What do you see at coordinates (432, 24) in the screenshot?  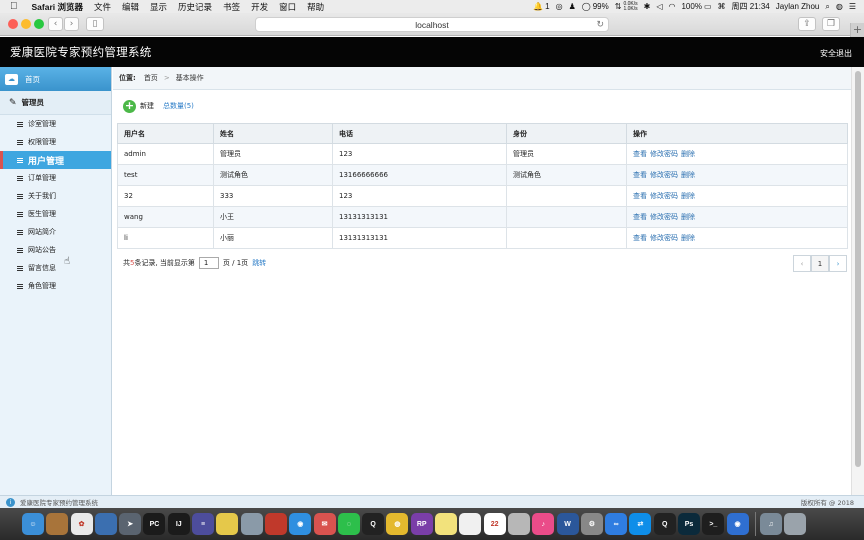 I see `address-bar: localhost ↻` at bounding box center [432, 24].